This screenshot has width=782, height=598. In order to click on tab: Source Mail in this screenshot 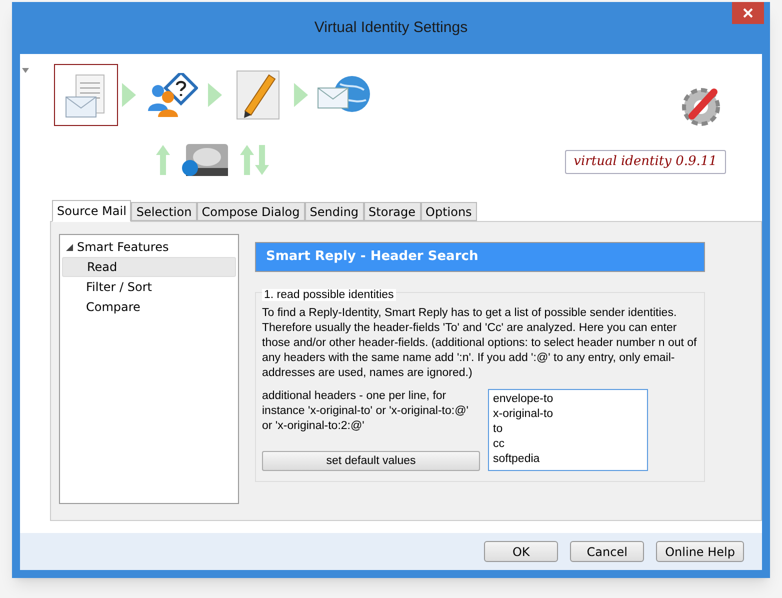, I will do `click(92, 211)`.